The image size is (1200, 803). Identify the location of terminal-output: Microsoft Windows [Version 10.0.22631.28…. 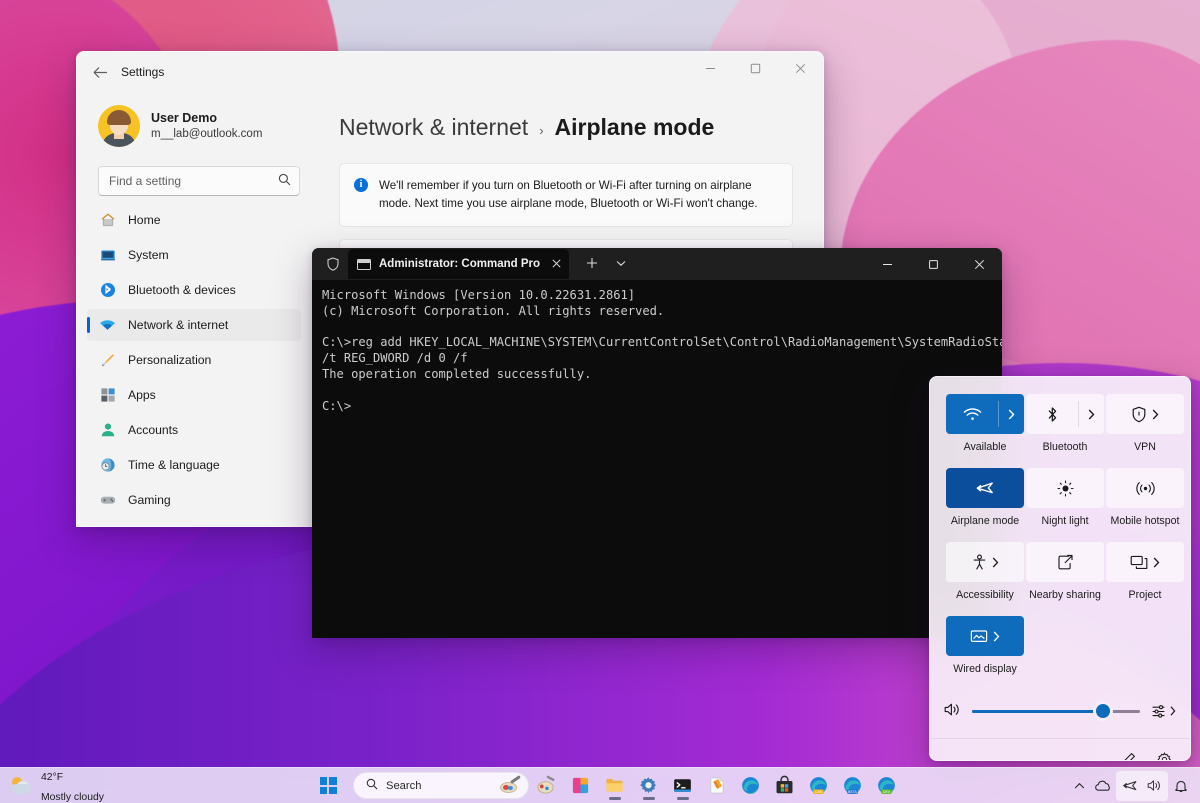
(657, 351).